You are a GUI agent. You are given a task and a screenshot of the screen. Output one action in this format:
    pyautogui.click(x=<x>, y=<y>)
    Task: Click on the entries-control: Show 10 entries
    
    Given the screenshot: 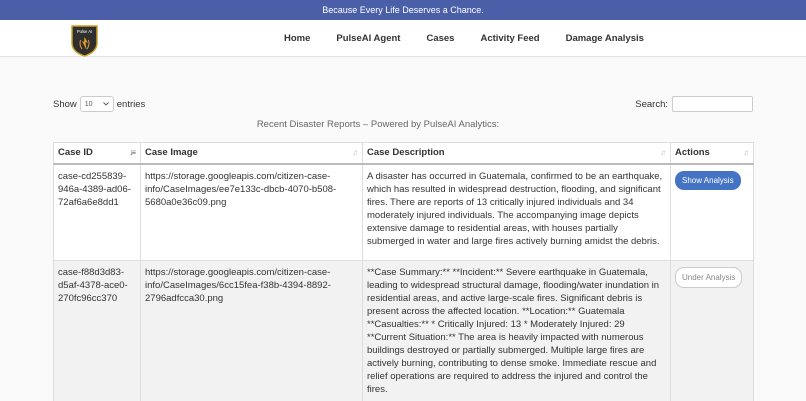 What is the action you would take?
    pyautogui.click(x=99, y=104)
    